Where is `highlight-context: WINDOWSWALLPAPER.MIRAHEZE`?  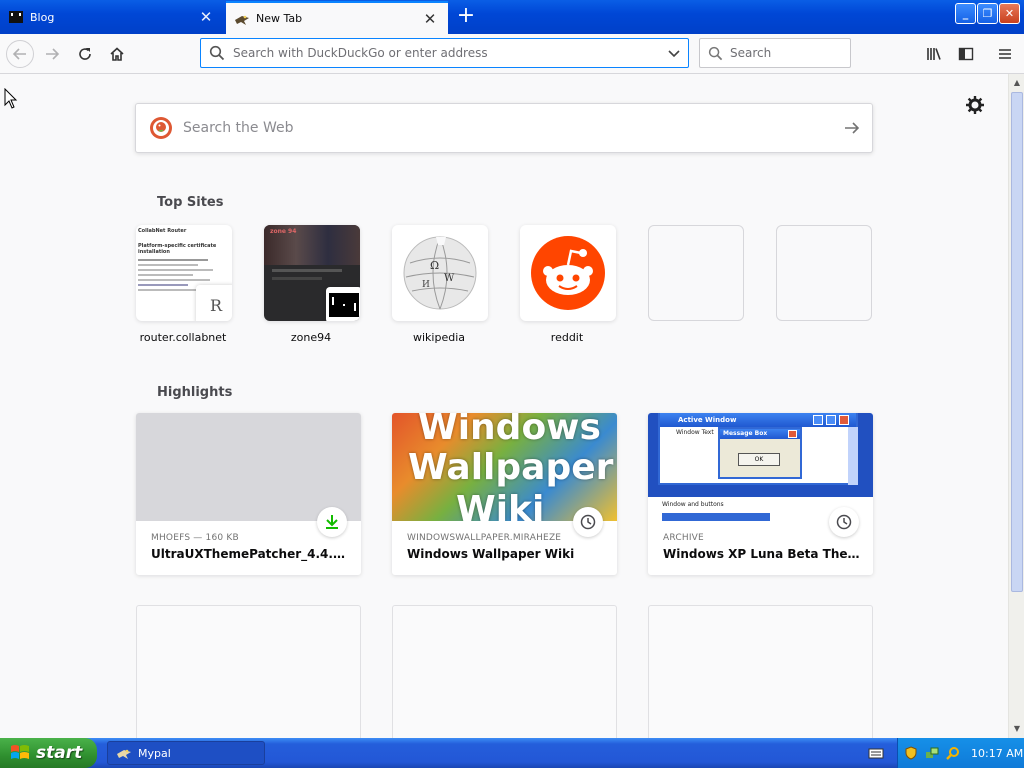 highlight-context: WINDOWSWALLPAPER.MIRAHEZE is located at coordinates (484, 538).